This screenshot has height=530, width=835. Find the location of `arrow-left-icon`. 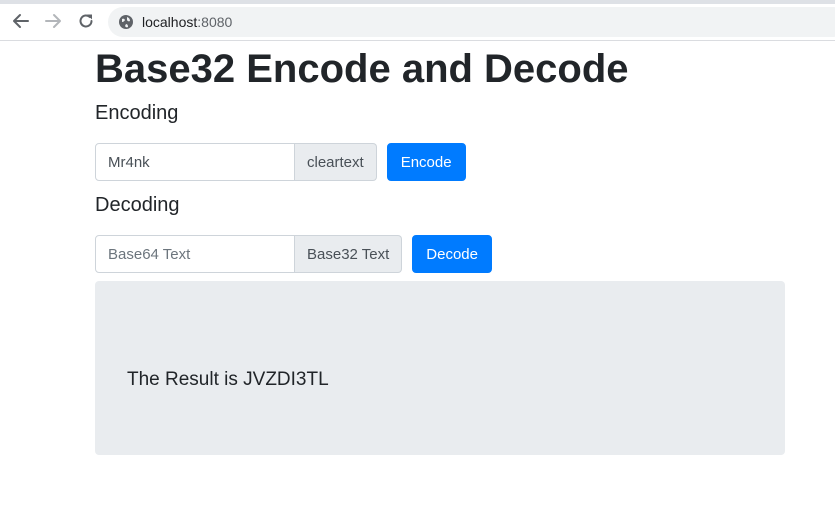

arrow-left-icon is located at coordinates (21, 21).